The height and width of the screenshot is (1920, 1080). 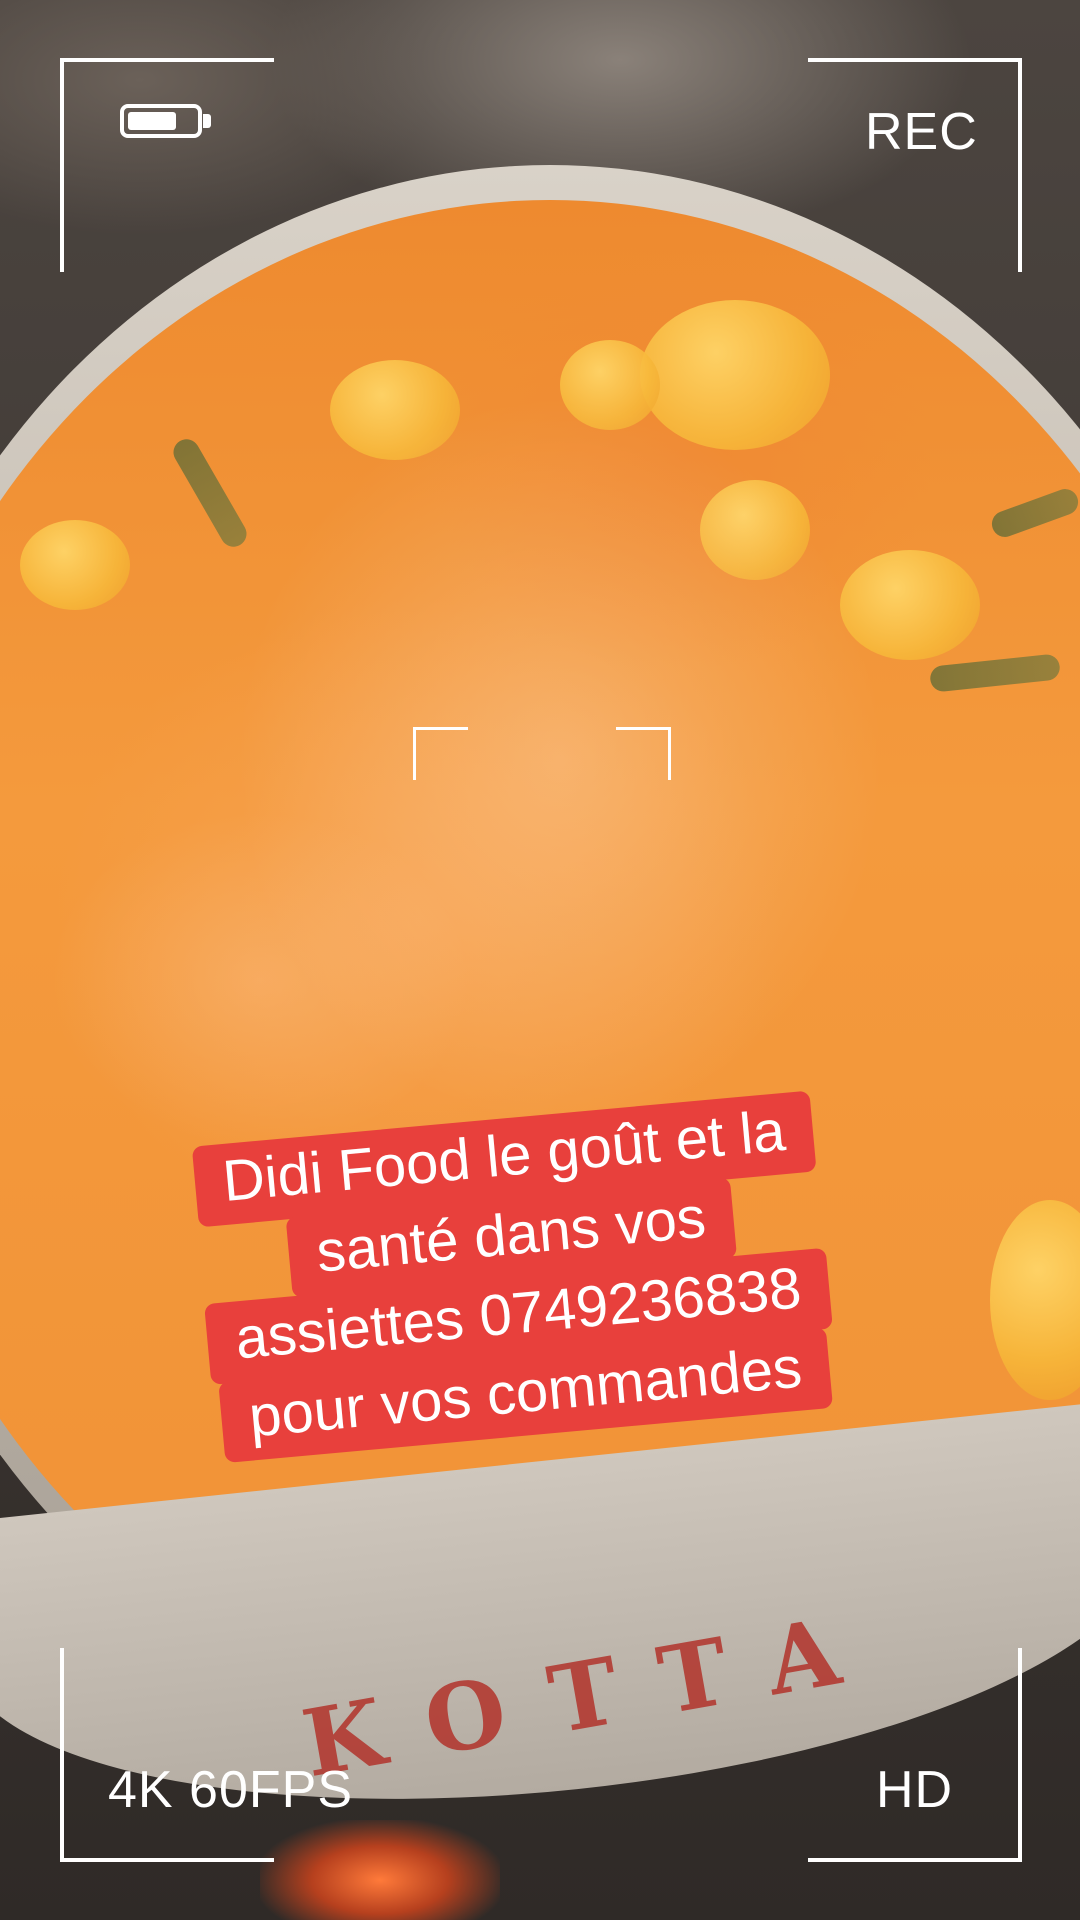 What do you see at coordinates (207, 121) in the screenshot?
I see `battery-tip` at bounding box center [207, 121].